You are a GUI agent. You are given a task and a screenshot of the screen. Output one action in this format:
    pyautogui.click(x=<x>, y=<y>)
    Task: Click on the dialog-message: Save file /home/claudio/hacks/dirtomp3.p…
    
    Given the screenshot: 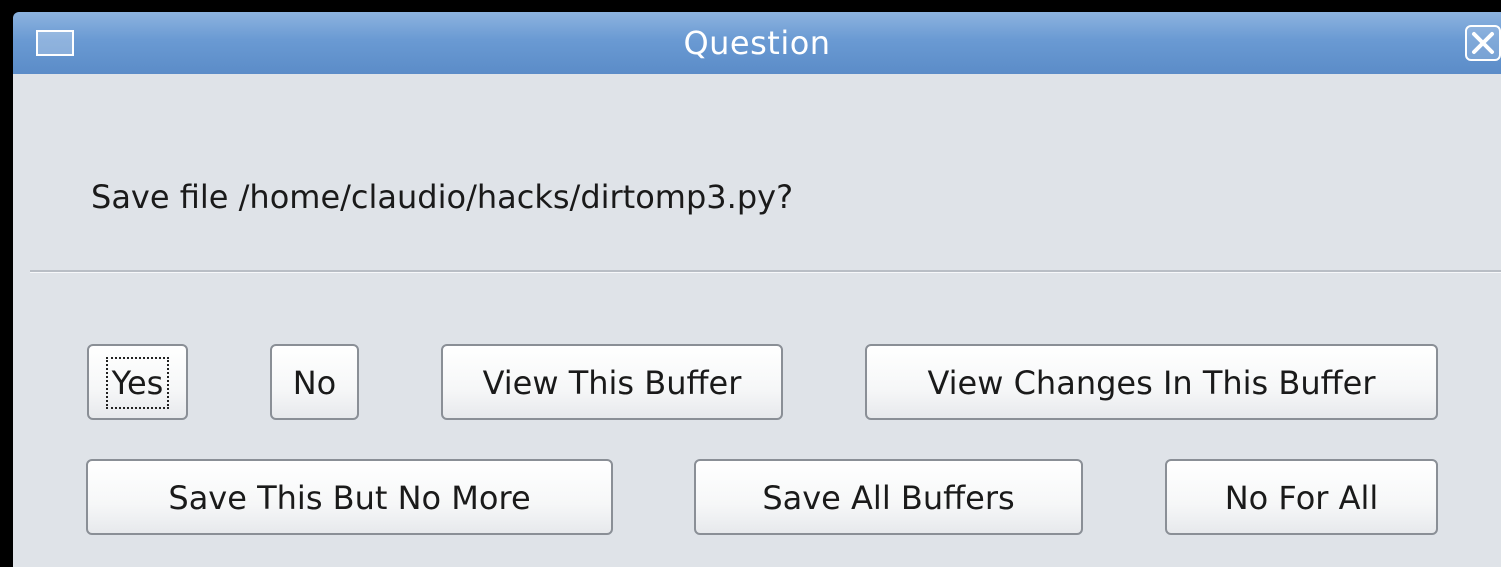 What is the action you would take?
    pyautogui.click(x=442, y=197)
    